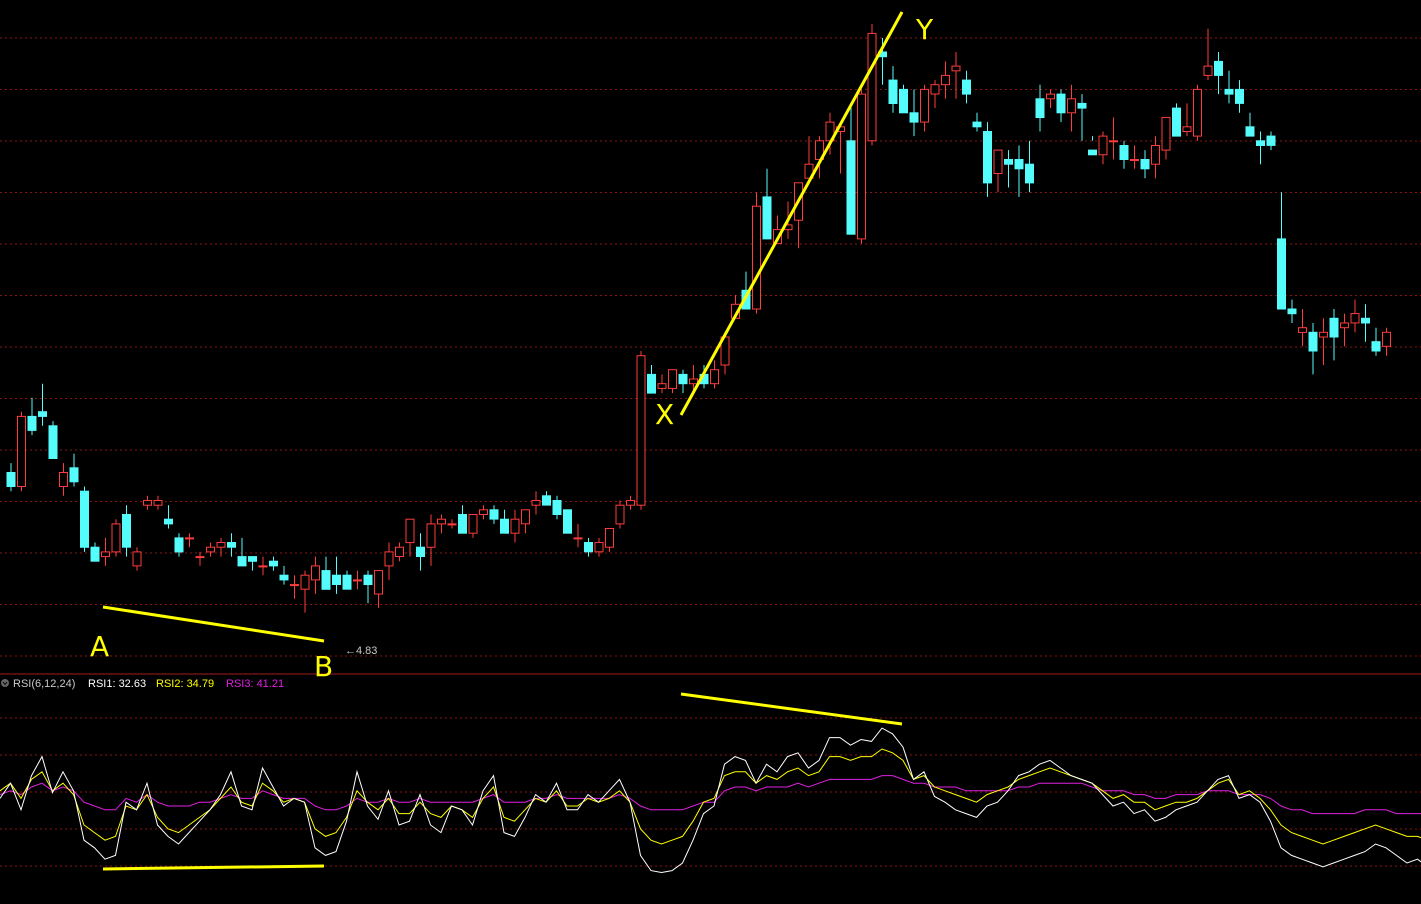  What do you see at coordinates (664, 414) in the screenshot?
I see `label-x: X` at bounding box center [664, 414].